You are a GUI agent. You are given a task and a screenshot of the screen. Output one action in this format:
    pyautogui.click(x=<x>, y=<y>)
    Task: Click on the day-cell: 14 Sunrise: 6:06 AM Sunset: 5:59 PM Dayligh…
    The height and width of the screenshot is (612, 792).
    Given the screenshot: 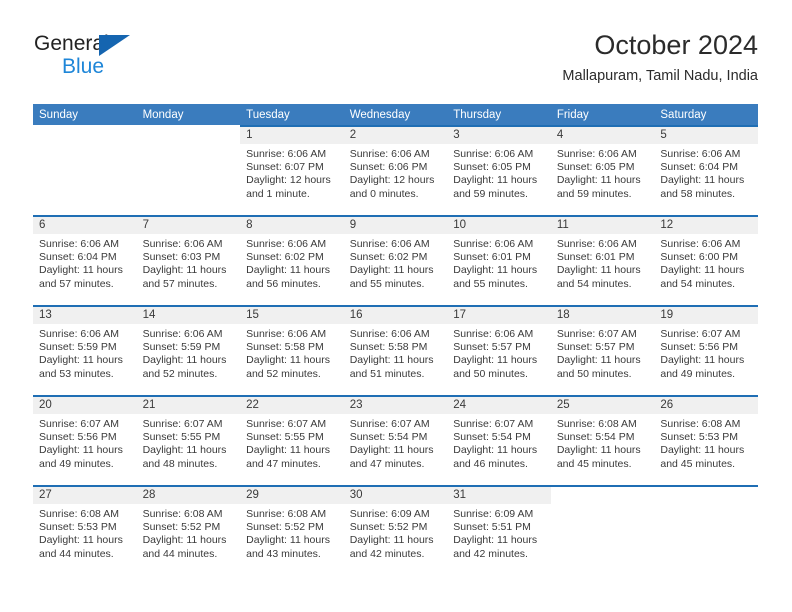 What is the action you would take?
    pyautogui.click(x=188, y=350)
    